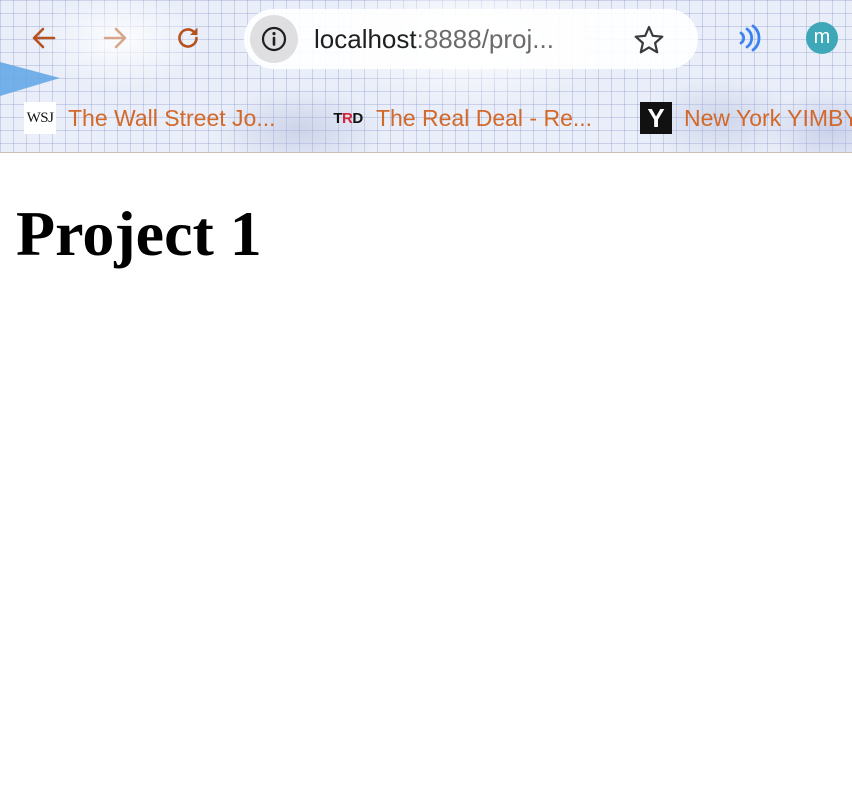 Image resolution: width=852 pixels, height=812 pixels. Describe the element at coordinates (40, 118) in the screenshot. I see `wsj-logo-icon: WSJ` at that location.